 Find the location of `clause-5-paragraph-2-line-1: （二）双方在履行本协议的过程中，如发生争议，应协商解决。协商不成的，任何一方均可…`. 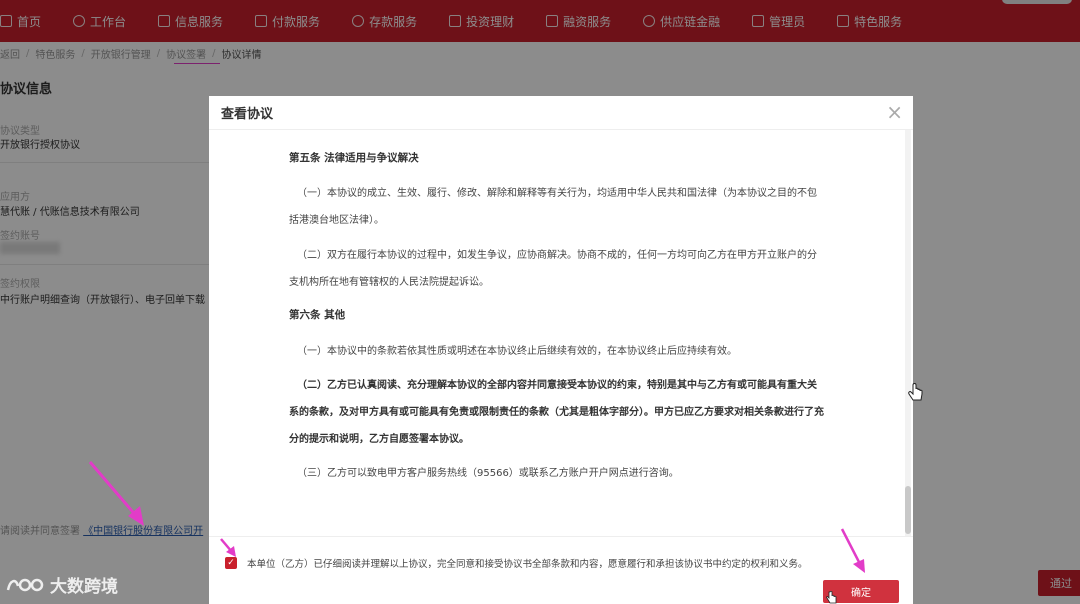

clause-5-paragraph-2-line-1: （二）双方在履行本协议的过程中，如发生争议，应协商解决。协商不成的，任何一方均可… is located at coordinates (557, 255).